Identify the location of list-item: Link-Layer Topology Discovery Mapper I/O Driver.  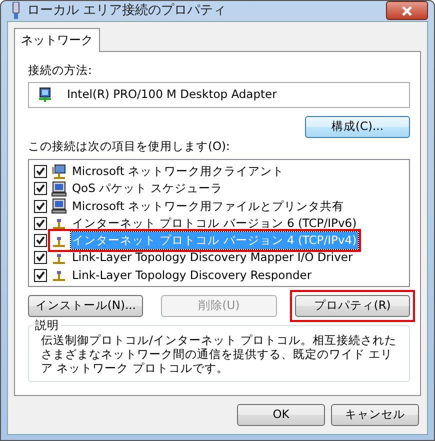
(212, 257).